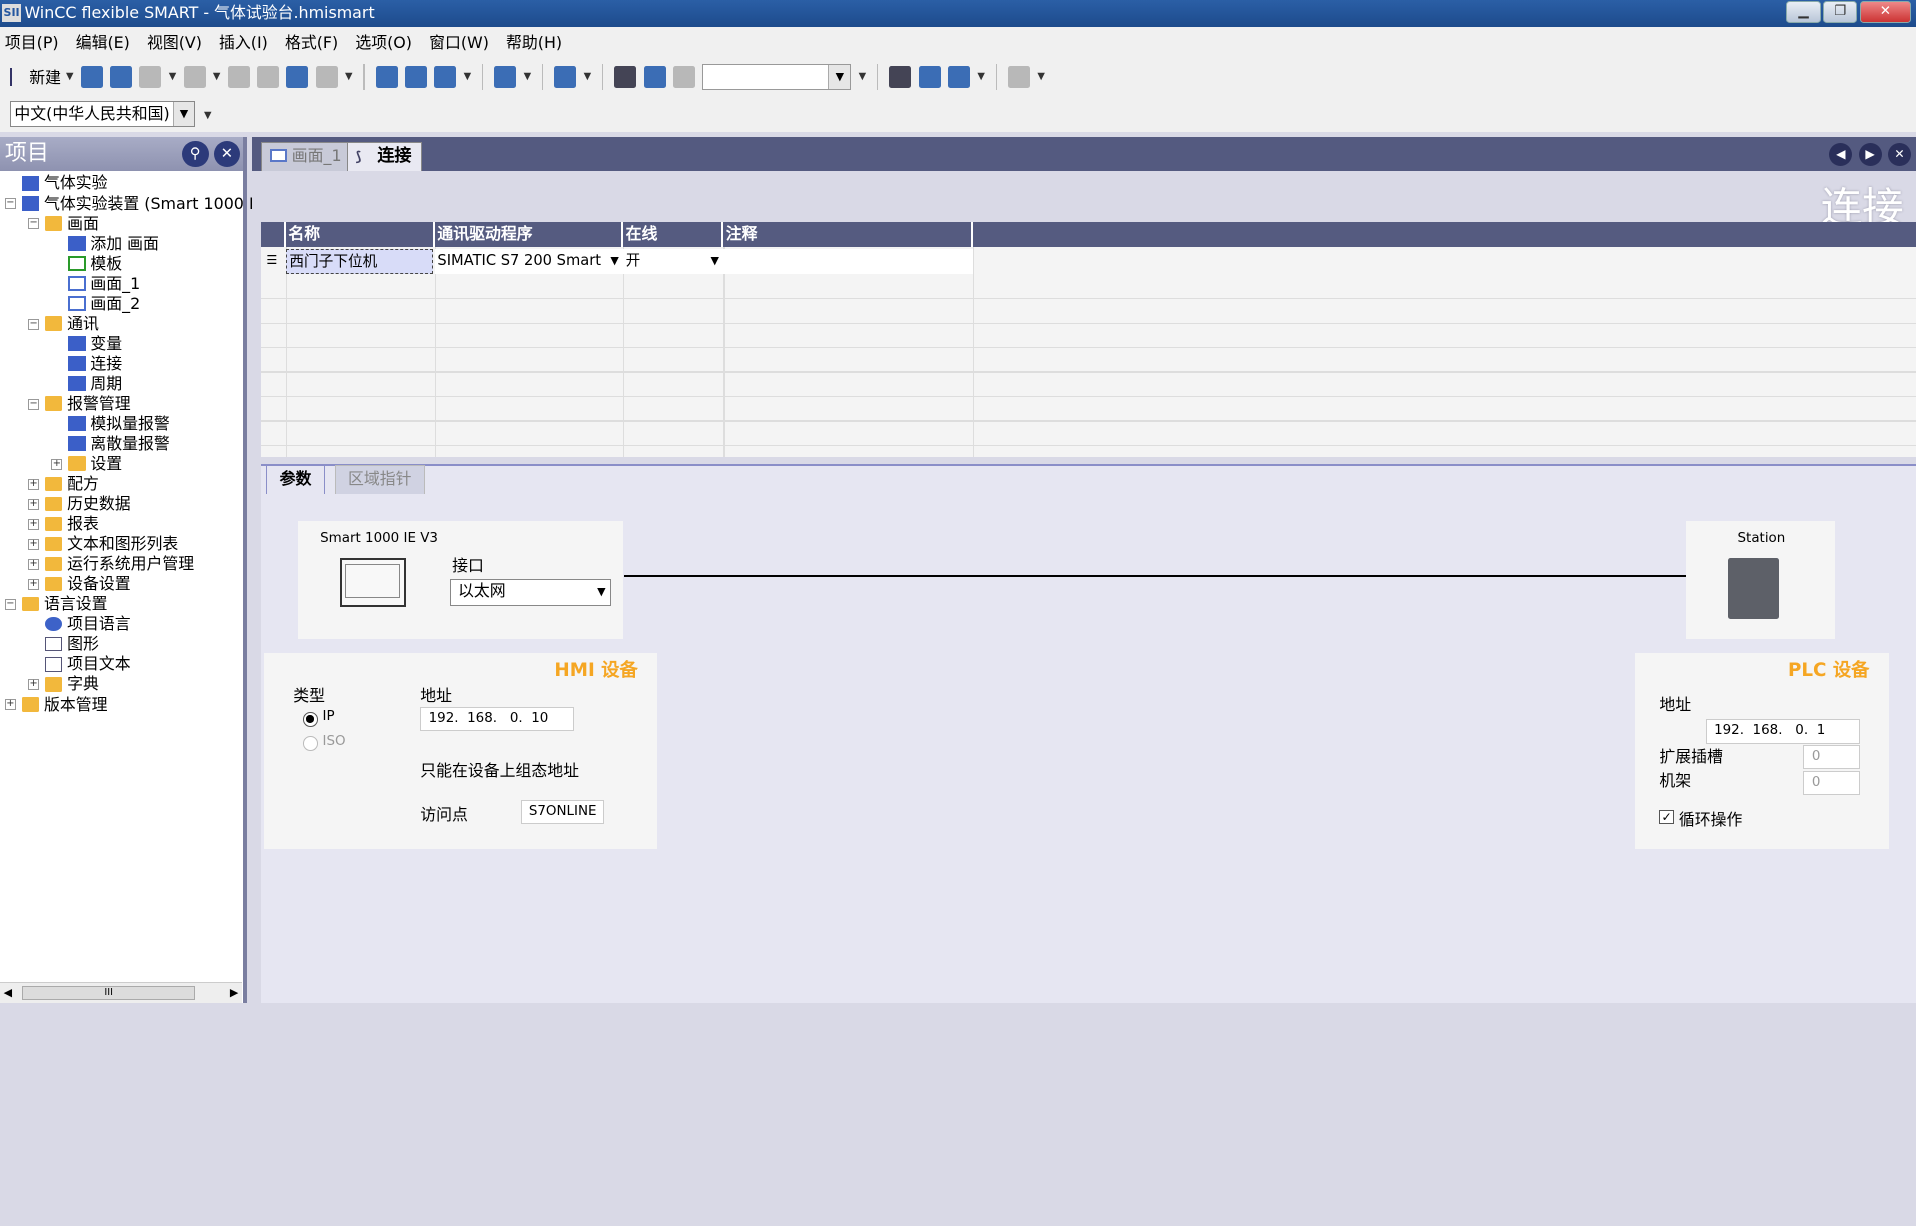 Image resolution: width=1916 pixels, height=1226 pixels. What do you see at coordinates (195, 154) in the screenshot?
I see `pin-icon: ⚲` at bounding box center [195, 154].